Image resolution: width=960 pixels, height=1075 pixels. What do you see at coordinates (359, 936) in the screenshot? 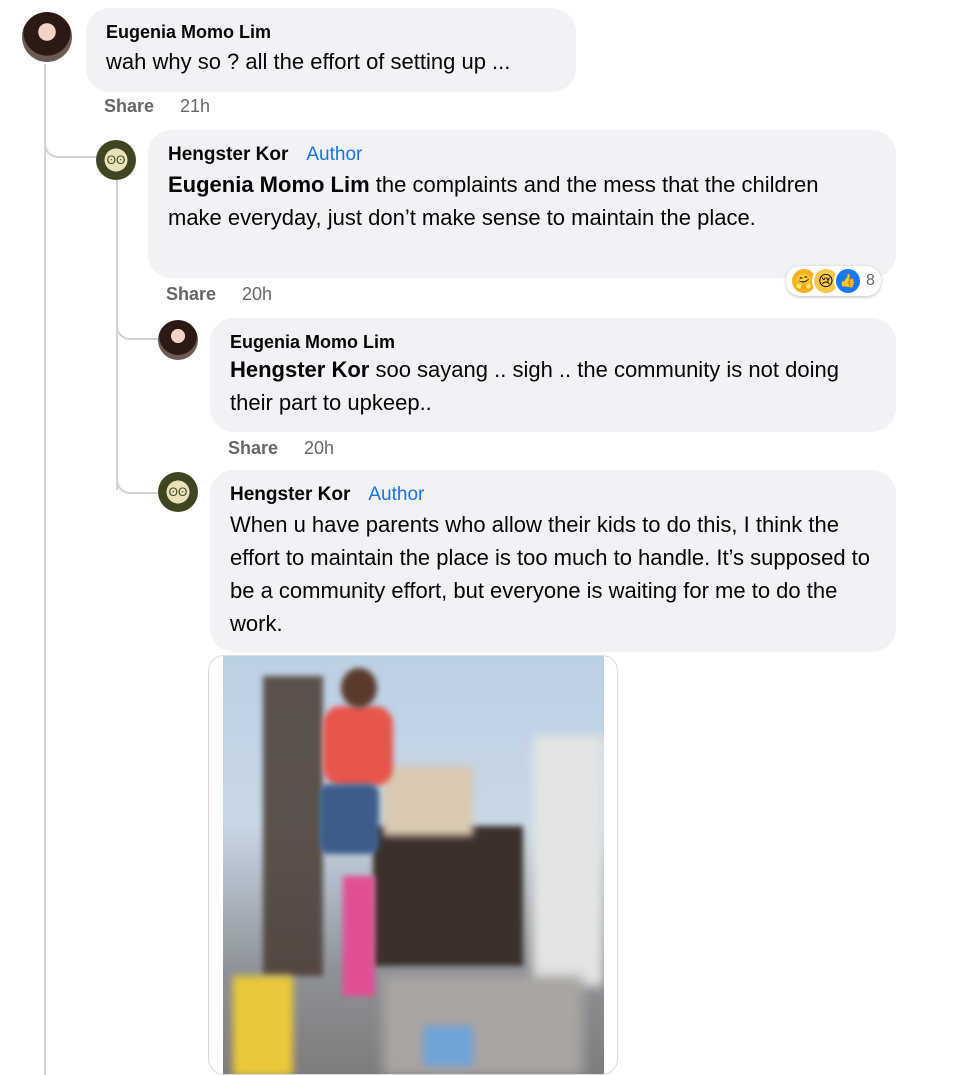
I see `photo-pink-chair` at bounding box center [359, 936].